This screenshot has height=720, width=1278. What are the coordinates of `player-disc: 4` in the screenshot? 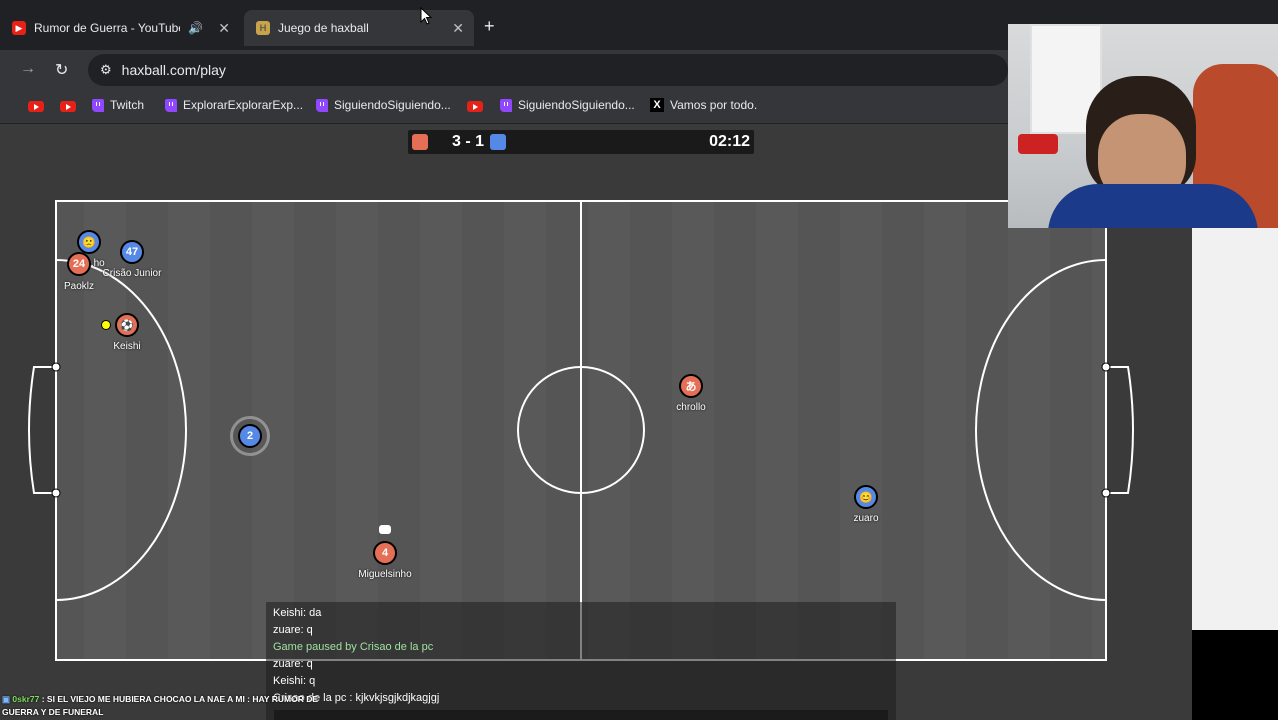 It's located at (385, 553).